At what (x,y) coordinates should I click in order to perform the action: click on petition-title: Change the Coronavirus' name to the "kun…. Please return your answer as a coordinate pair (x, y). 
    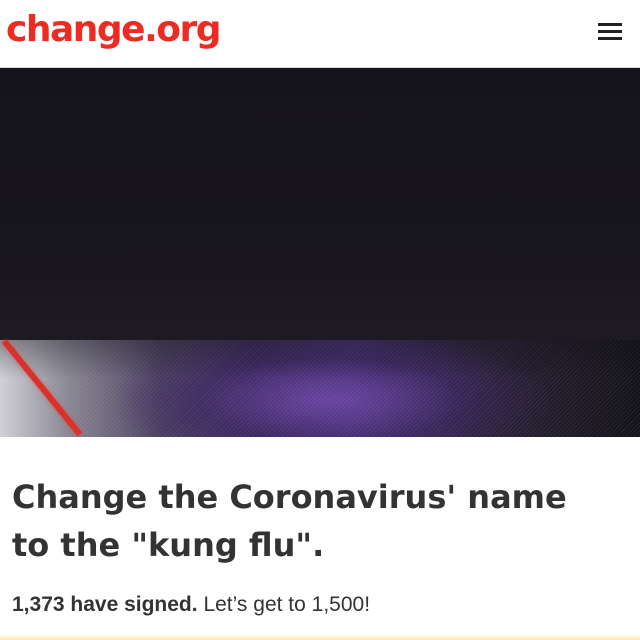
    Looking at the image, I should click on (312, 521).